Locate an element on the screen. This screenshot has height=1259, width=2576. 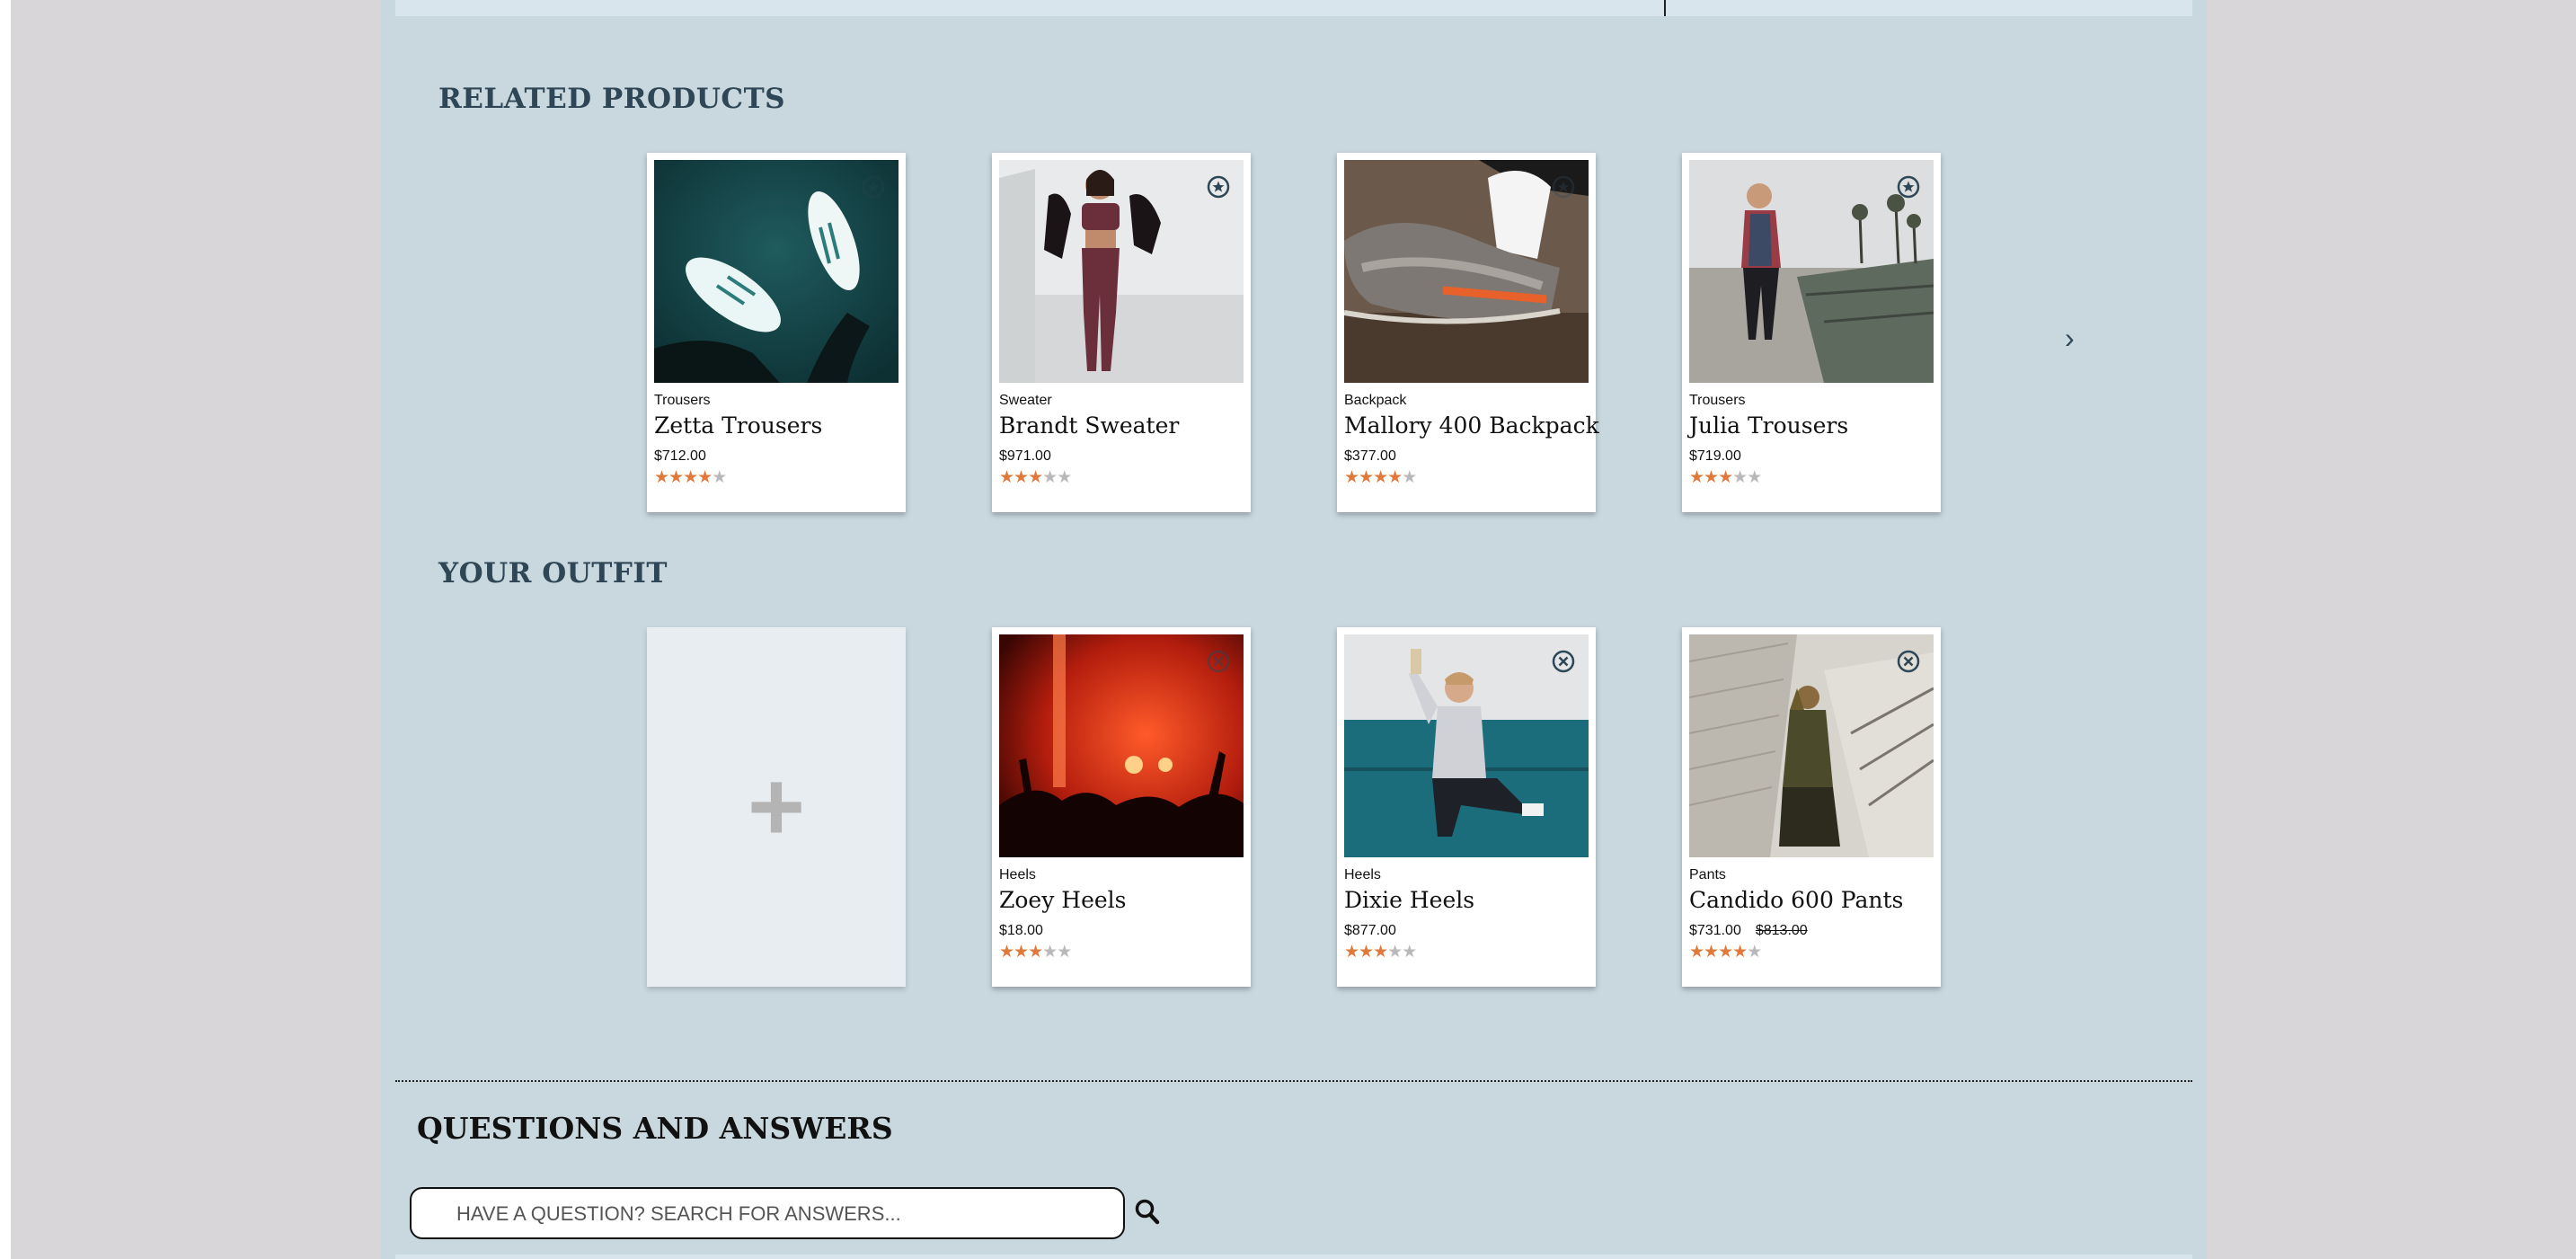
related-product-card: Sweater Brandt Sweater $971.00 ★★★★★ is located at coordinates (1121, 332).